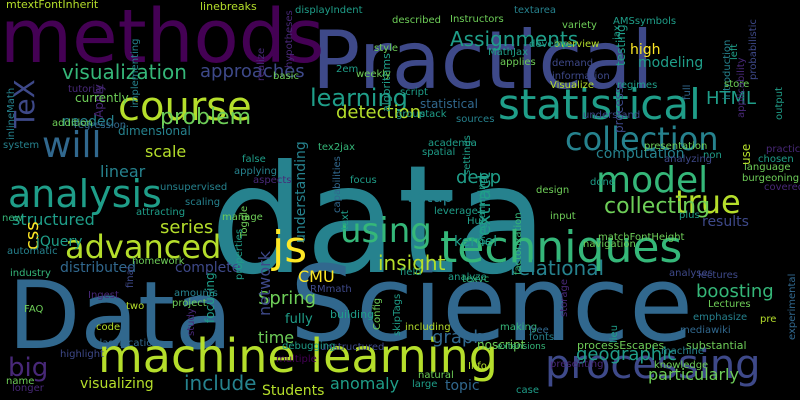 The height and width of the screenshot is (400, 800). I want to click on word-emphasize: emphasize, so click(720, 317).